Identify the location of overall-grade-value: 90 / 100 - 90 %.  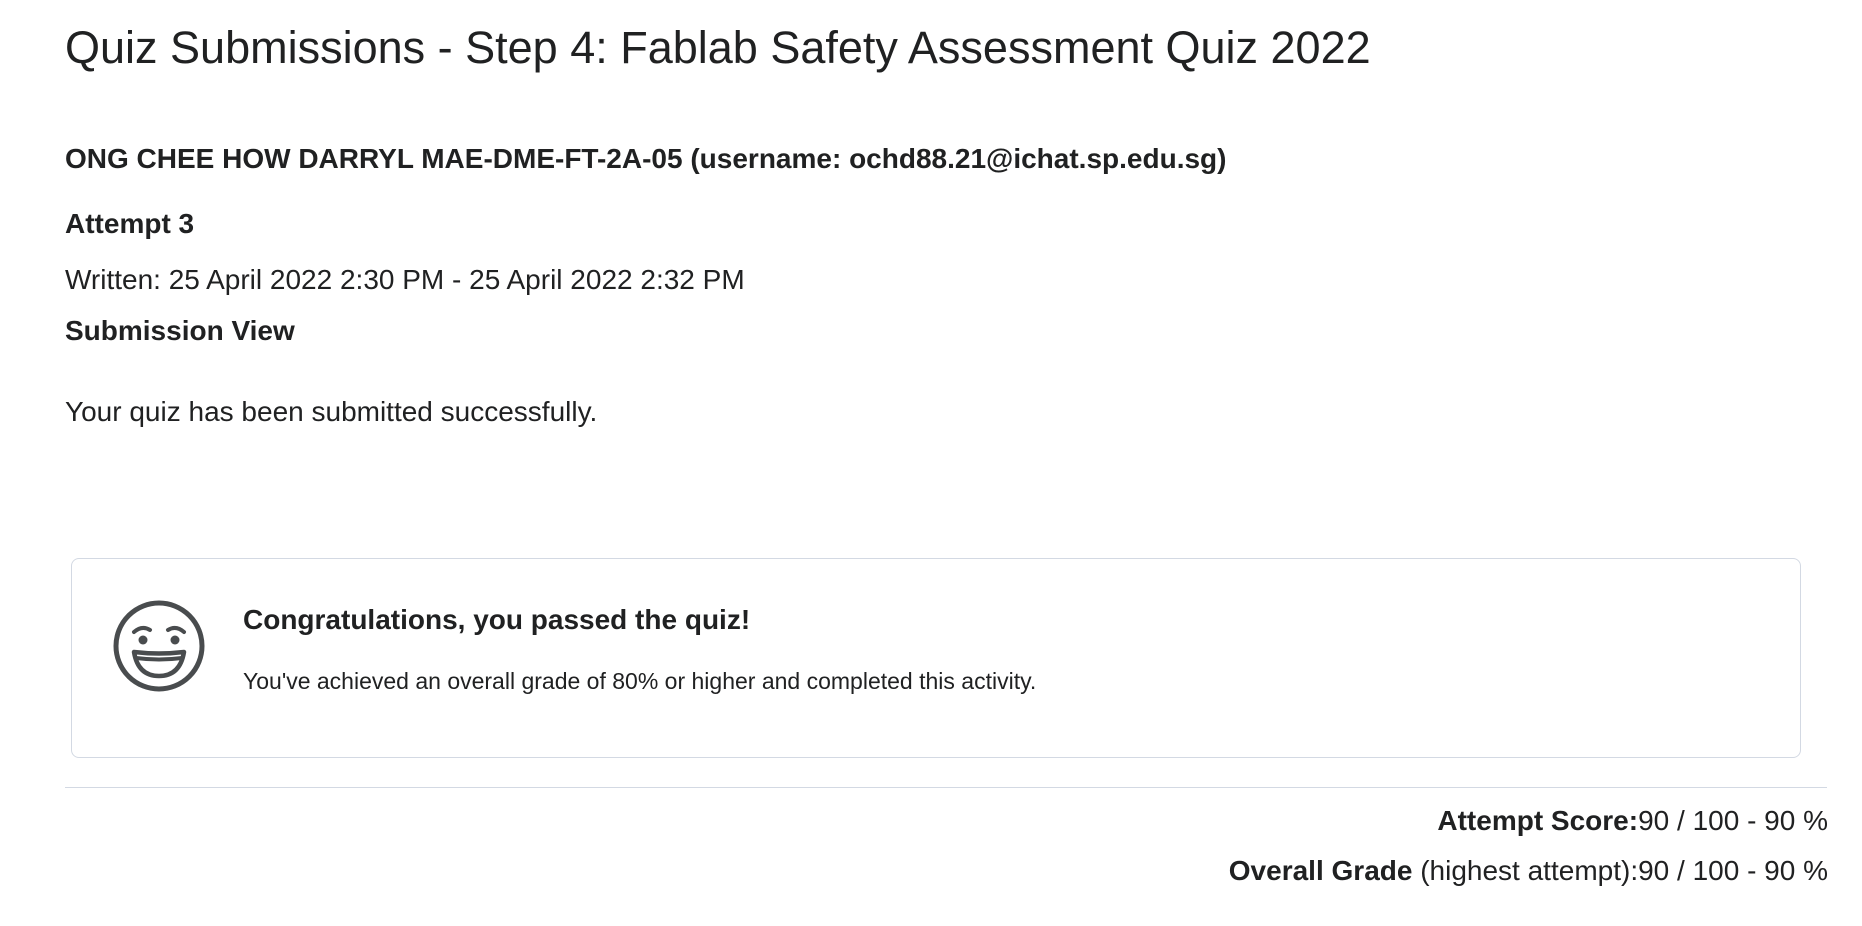
(1733, 870).